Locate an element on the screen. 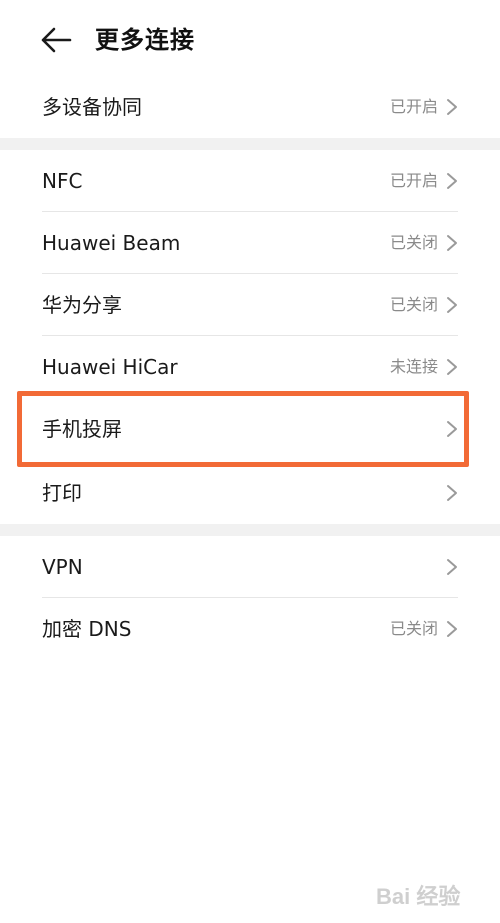 This screenshot has width=500, height=923. title-bar: 更多连接 is located at coordinates (250, 40).